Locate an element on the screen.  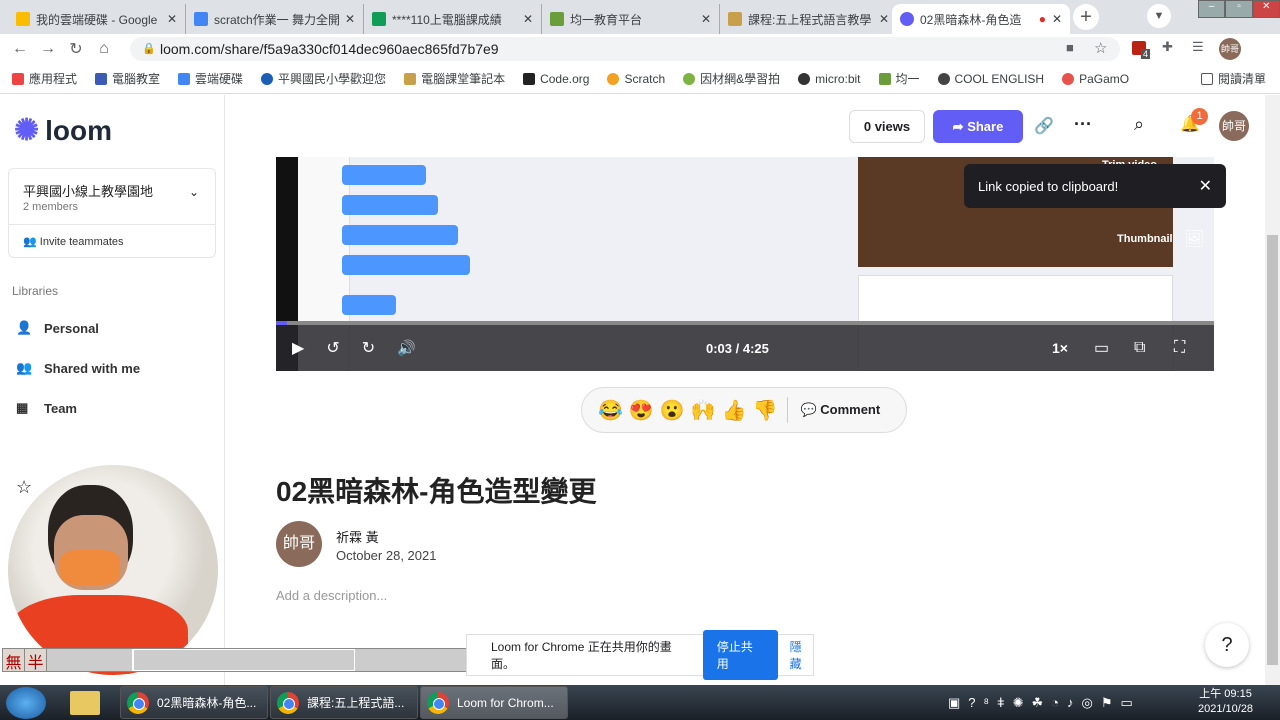
tab-scratch: scratch作業一 舞力全開 ✕ is located at coordinates (275, 19).